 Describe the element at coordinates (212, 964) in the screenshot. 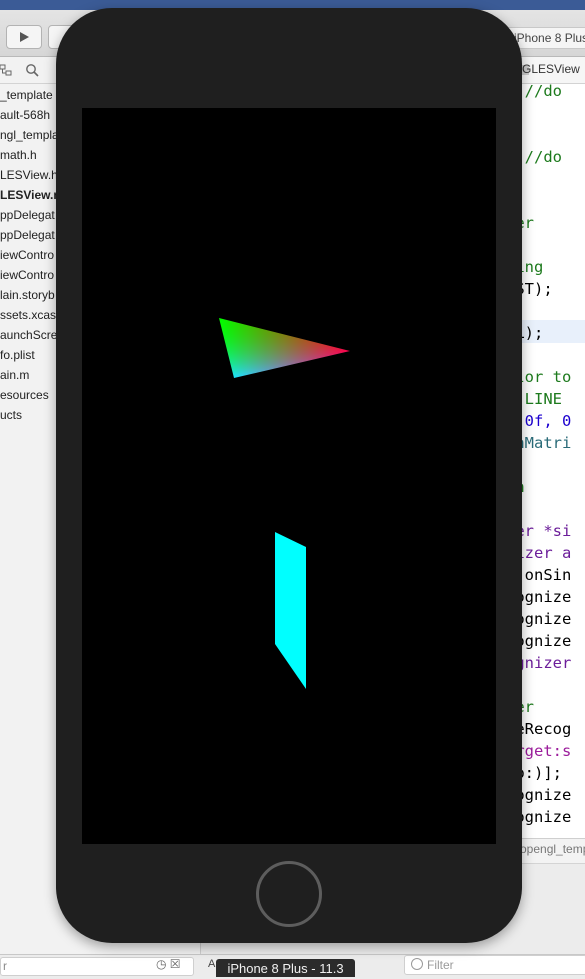

I see `bottom-bar-label: A` at that location.